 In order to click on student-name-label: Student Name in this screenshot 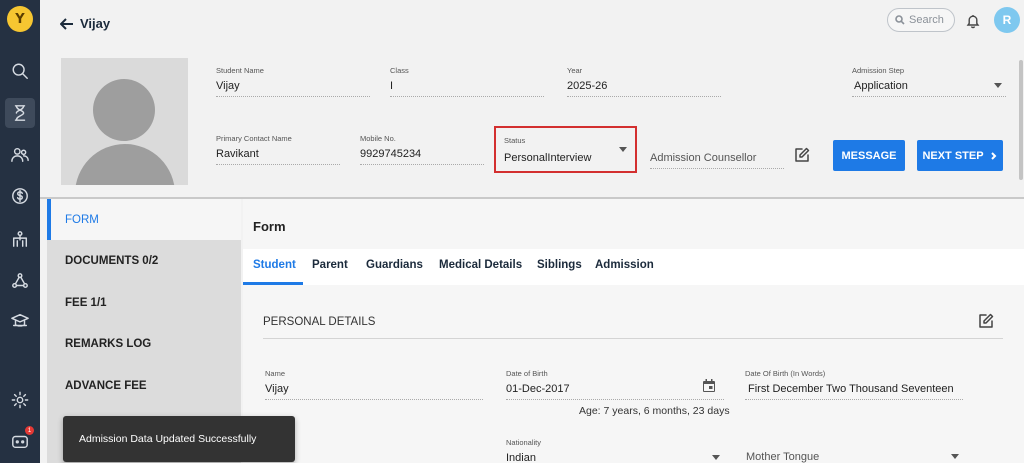, I will do `click(240, 70)`.